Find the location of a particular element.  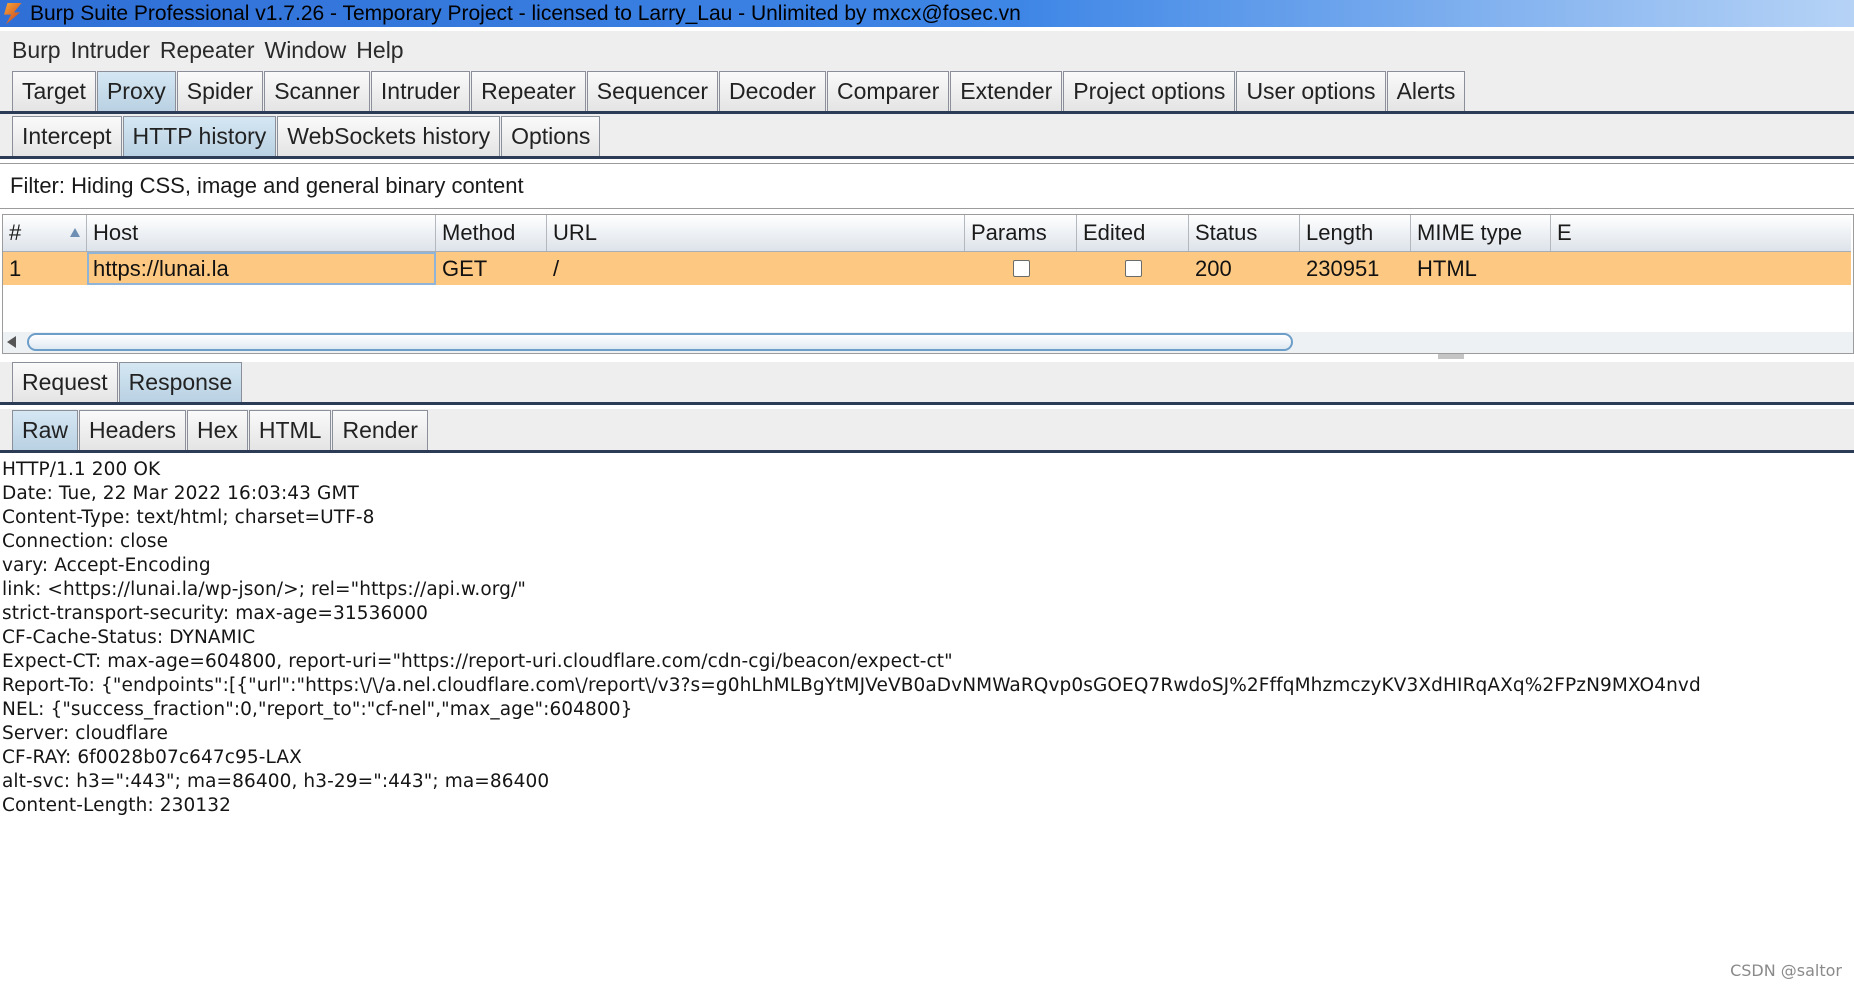

horizontal-scrollbar is located at coordinates (928, 342).